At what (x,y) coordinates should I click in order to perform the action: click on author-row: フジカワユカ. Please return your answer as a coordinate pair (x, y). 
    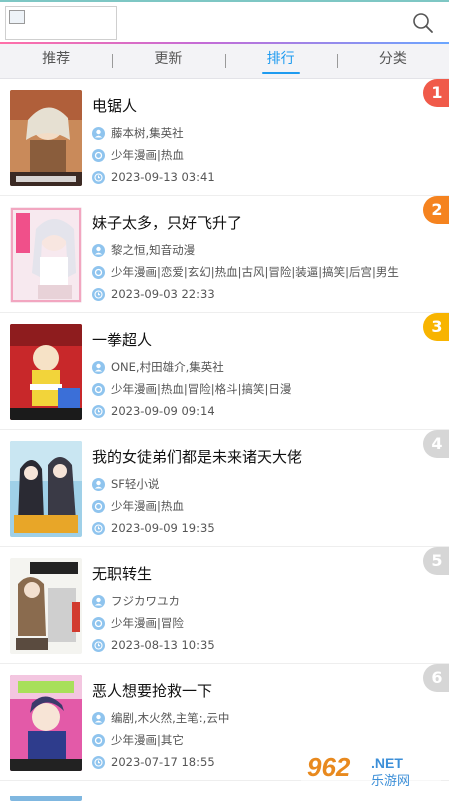
    Looking at the image, I should click on (136, 601).